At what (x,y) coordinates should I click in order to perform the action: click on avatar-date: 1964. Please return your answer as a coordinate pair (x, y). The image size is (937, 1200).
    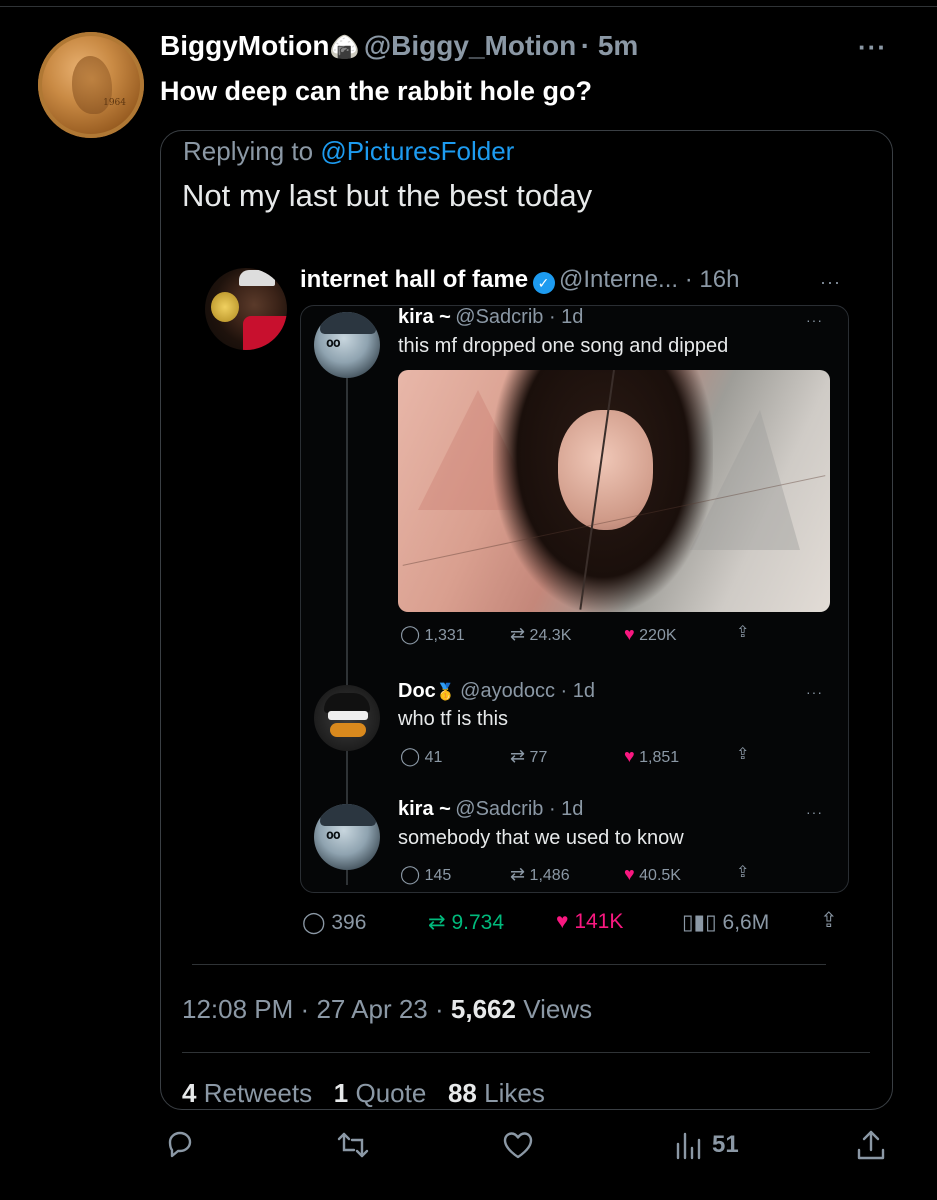
    Looking at the image, I should click on (114, 103).